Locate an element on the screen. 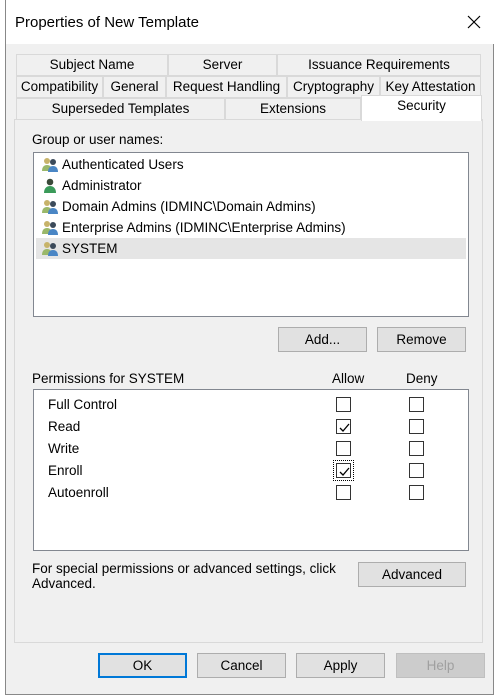 Image resolution: width=500 pixels, height=695 pixels. group-label: Group or user names: is located at coordinates (98, 139).